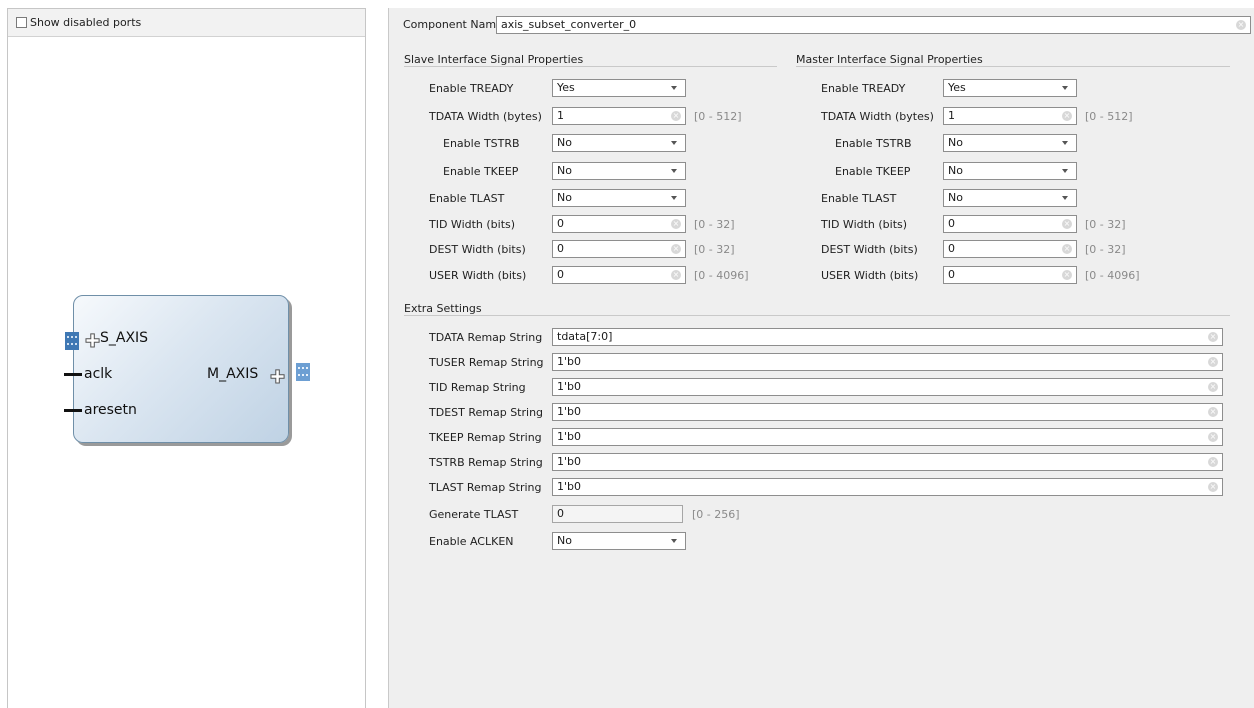 This screenshot has height=708, width=1254. I want to click on component-name-label: Component Name, so click(453, 24).